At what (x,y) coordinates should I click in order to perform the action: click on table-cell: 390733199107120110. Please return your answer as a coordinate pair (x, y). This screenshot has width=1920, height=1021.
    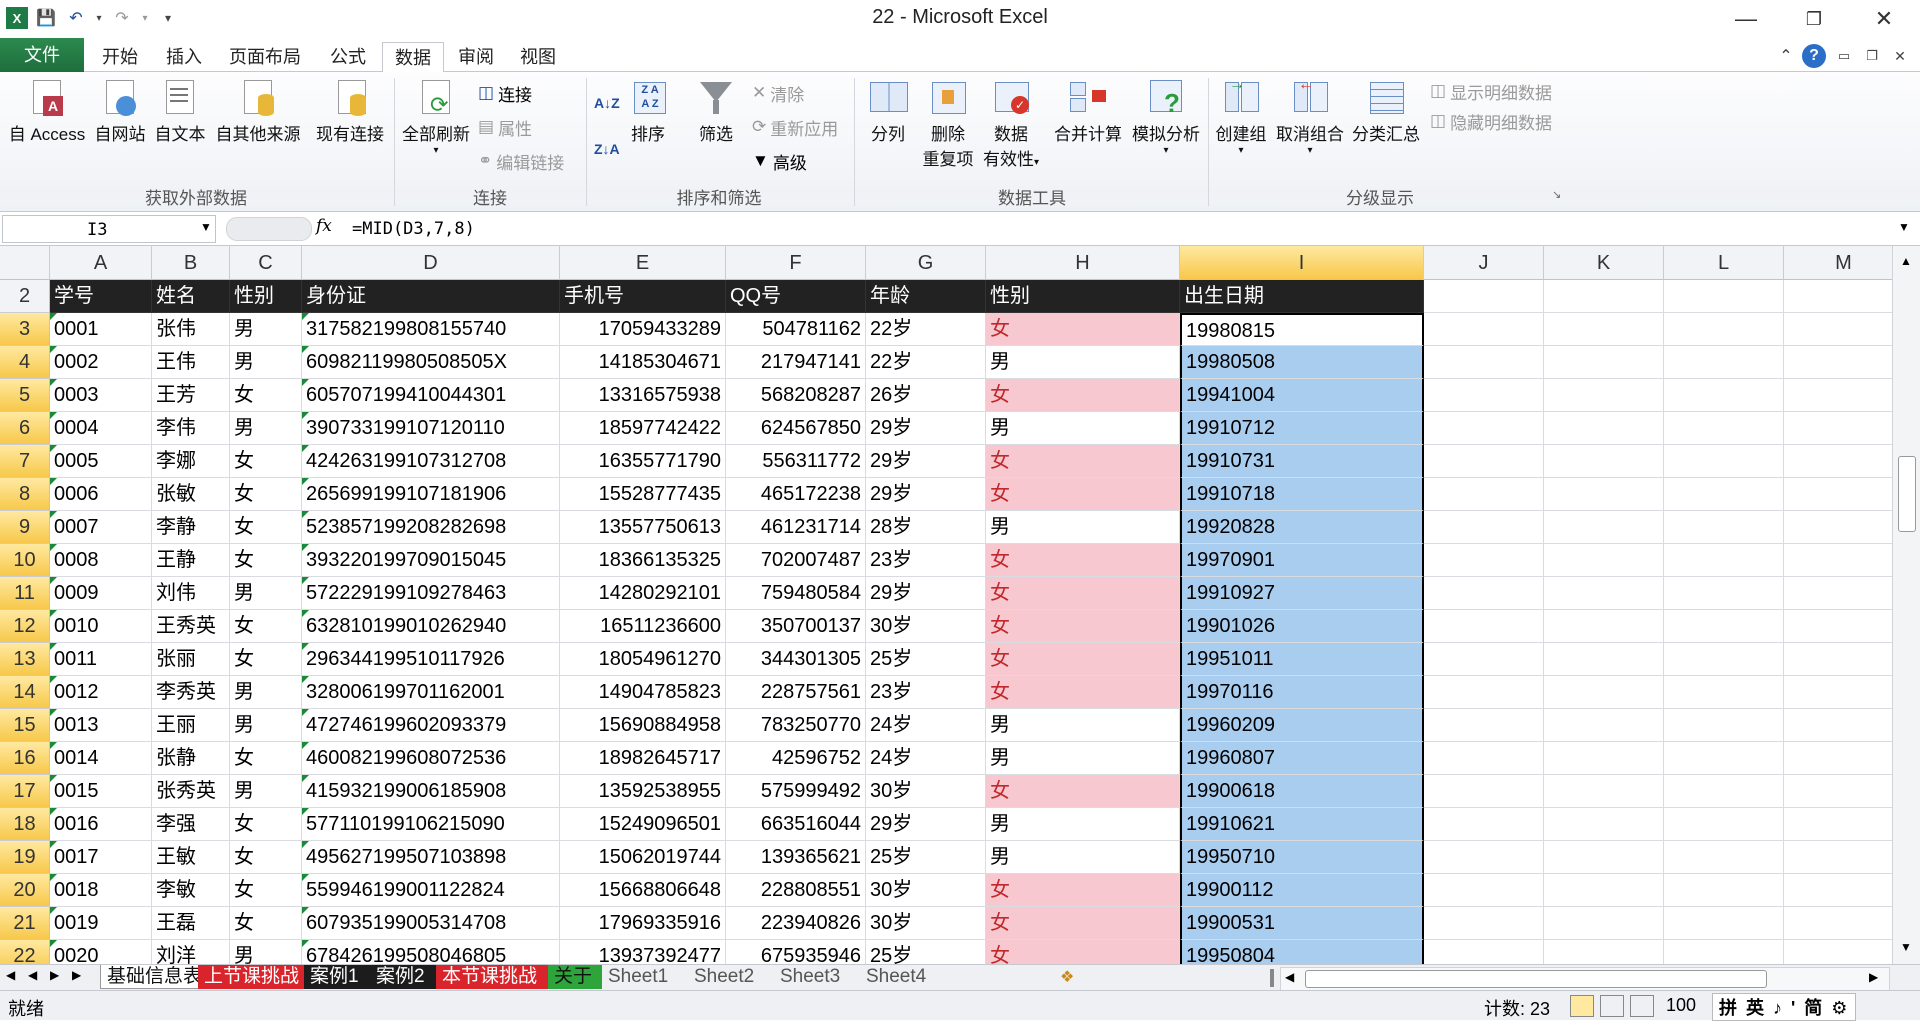
    Looking at the image, I should click on (431, 428).